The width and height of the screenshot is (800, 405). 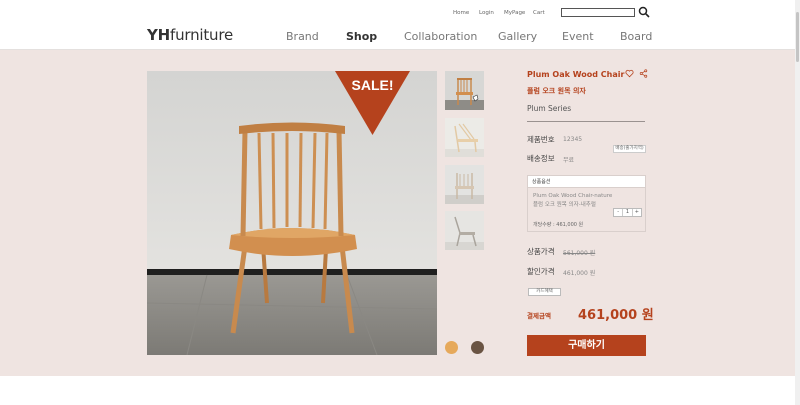 I want to click on share-icon, so click(x=643, y=73).